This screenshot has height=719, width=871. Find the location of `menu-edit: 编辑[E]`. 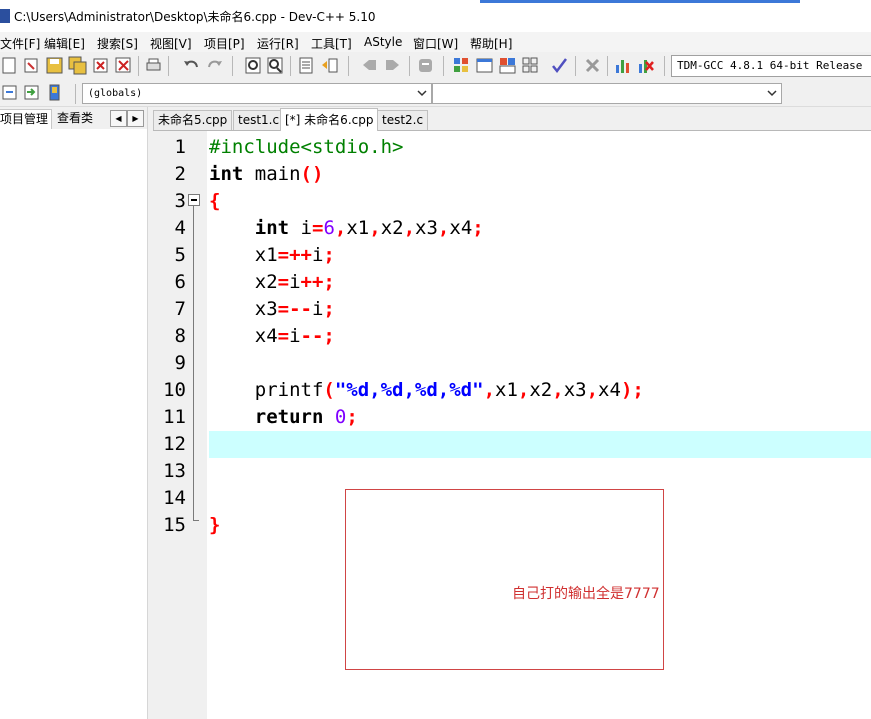

menu-edit: 编辑[E] is located at coordinates (64, 43).